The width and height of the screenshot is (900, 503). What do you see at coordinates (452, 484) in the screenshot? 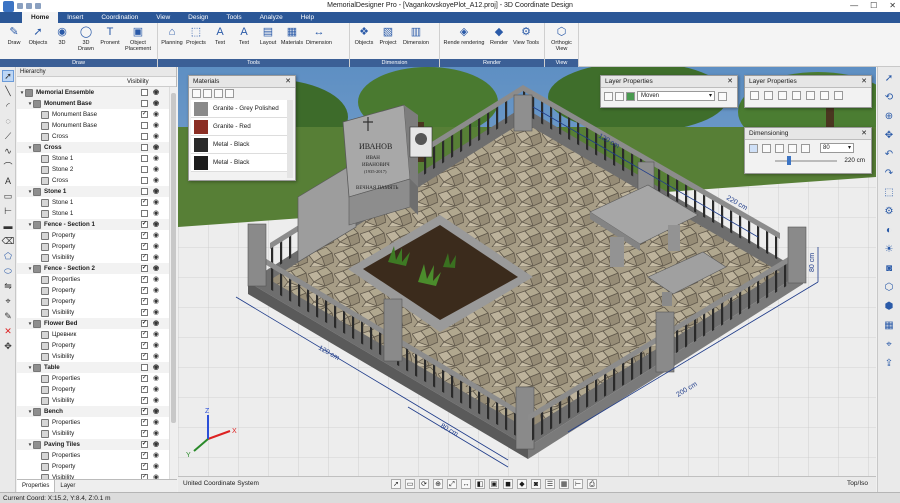
I see `zoom-extents-icon: ⤢` at bounding box center [452, 484].